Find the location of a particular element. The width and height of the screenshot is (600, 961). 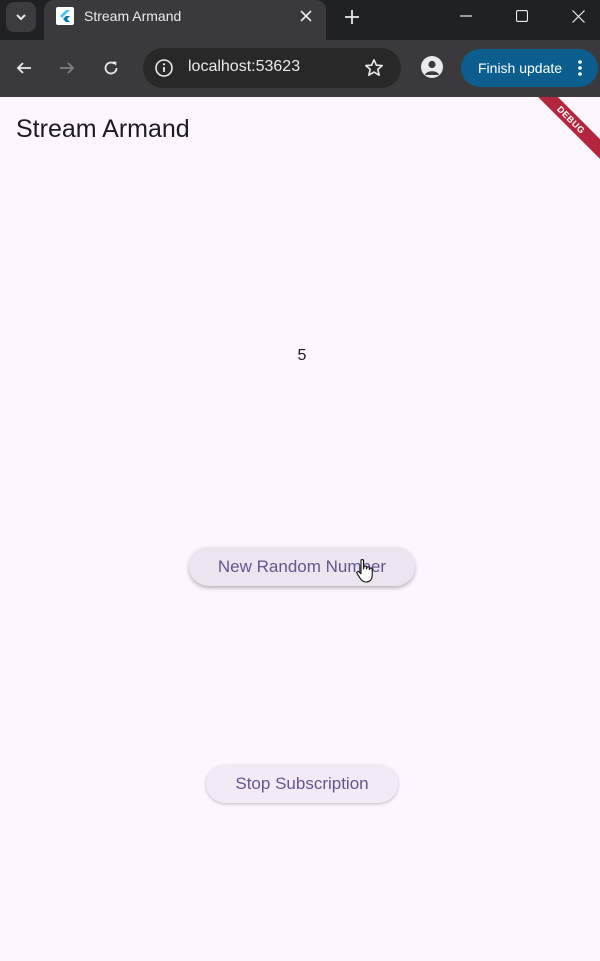

back-button is located at coordinates (24, 68).